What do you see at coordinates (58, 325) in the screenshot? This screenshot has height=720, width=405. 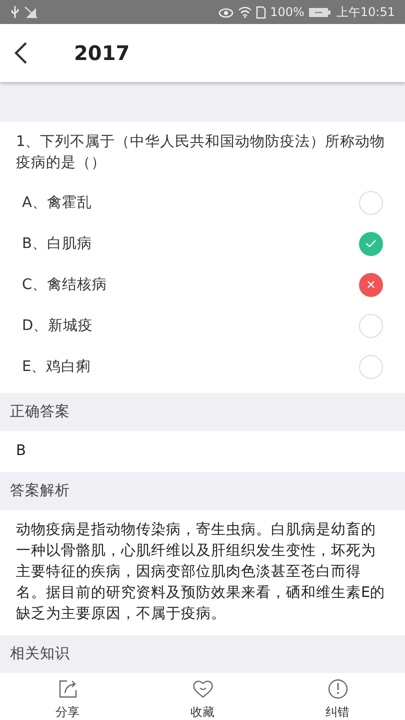 I see `option-label: D、新城疫` at bounding box center [58, 325].